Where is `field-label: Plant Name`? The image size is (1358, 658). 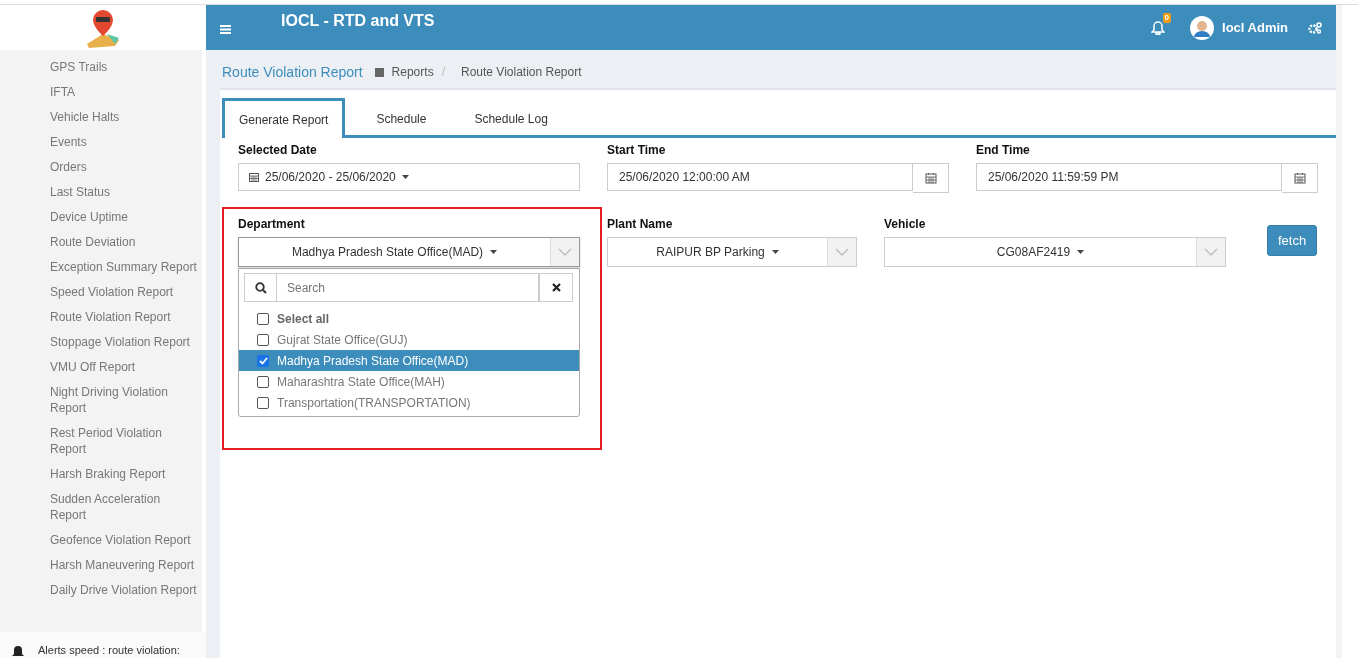 field-label: Plant Name is located at coordinates (640, 224).